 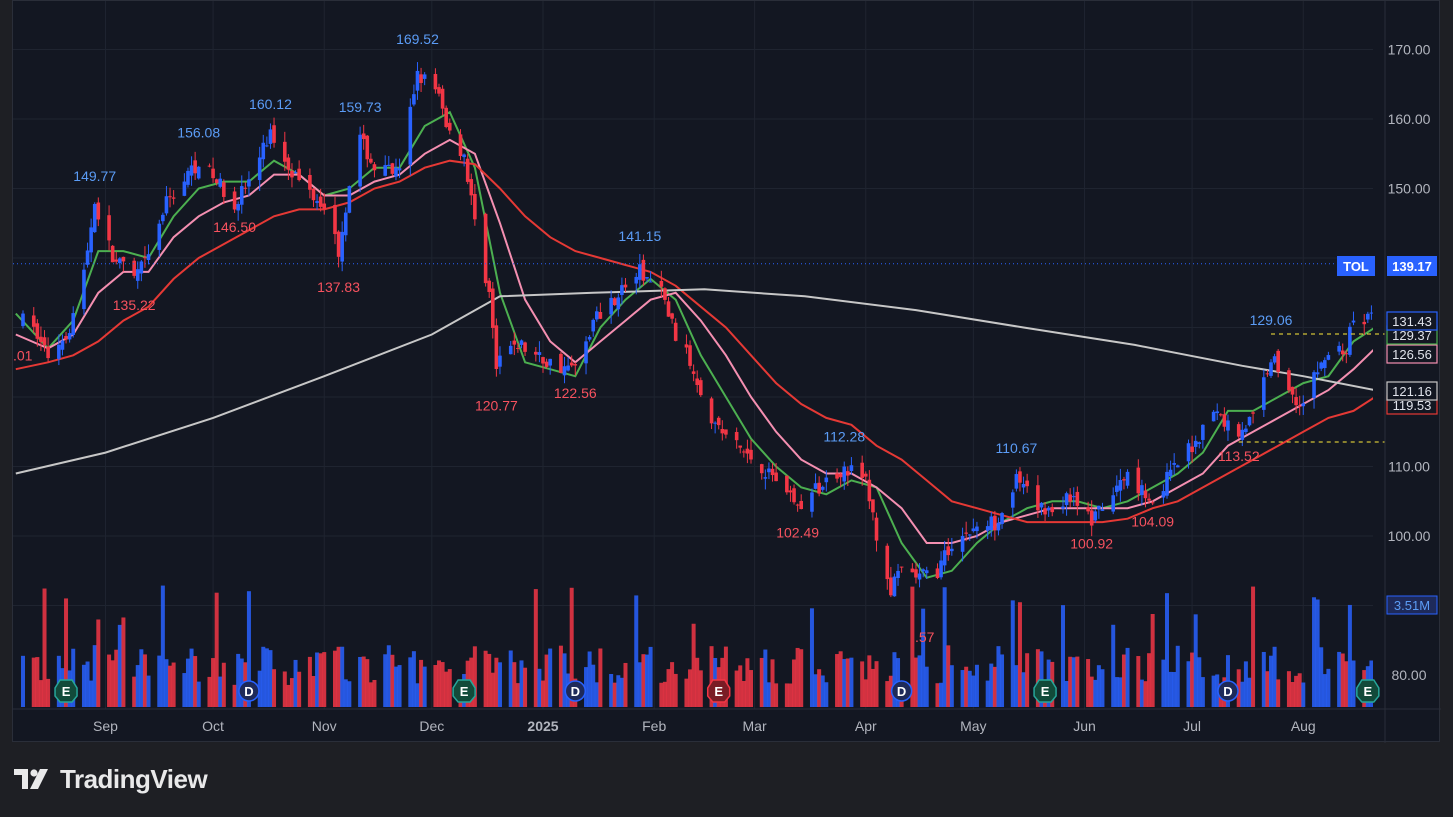 What do you see at coordinates (1356, 266) in the screenshot?
I see `symbol-label: TOL` at bounding box center [1356, 266].